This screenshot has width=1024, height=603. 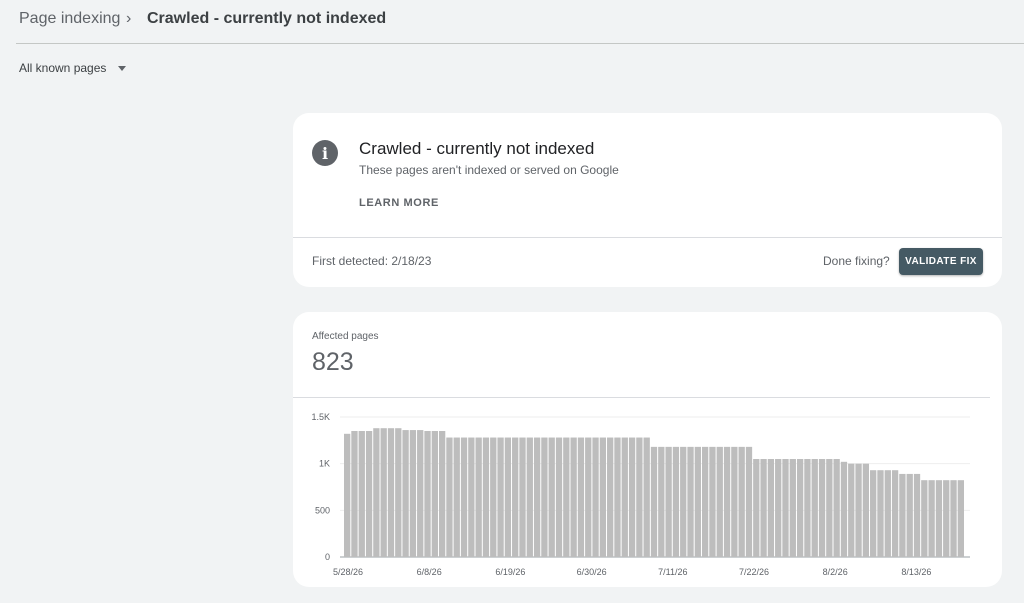 What do you see at coordinates (325, 153) in the screenshot?
I see `info-icon: i` at bounding box center [325, 153].